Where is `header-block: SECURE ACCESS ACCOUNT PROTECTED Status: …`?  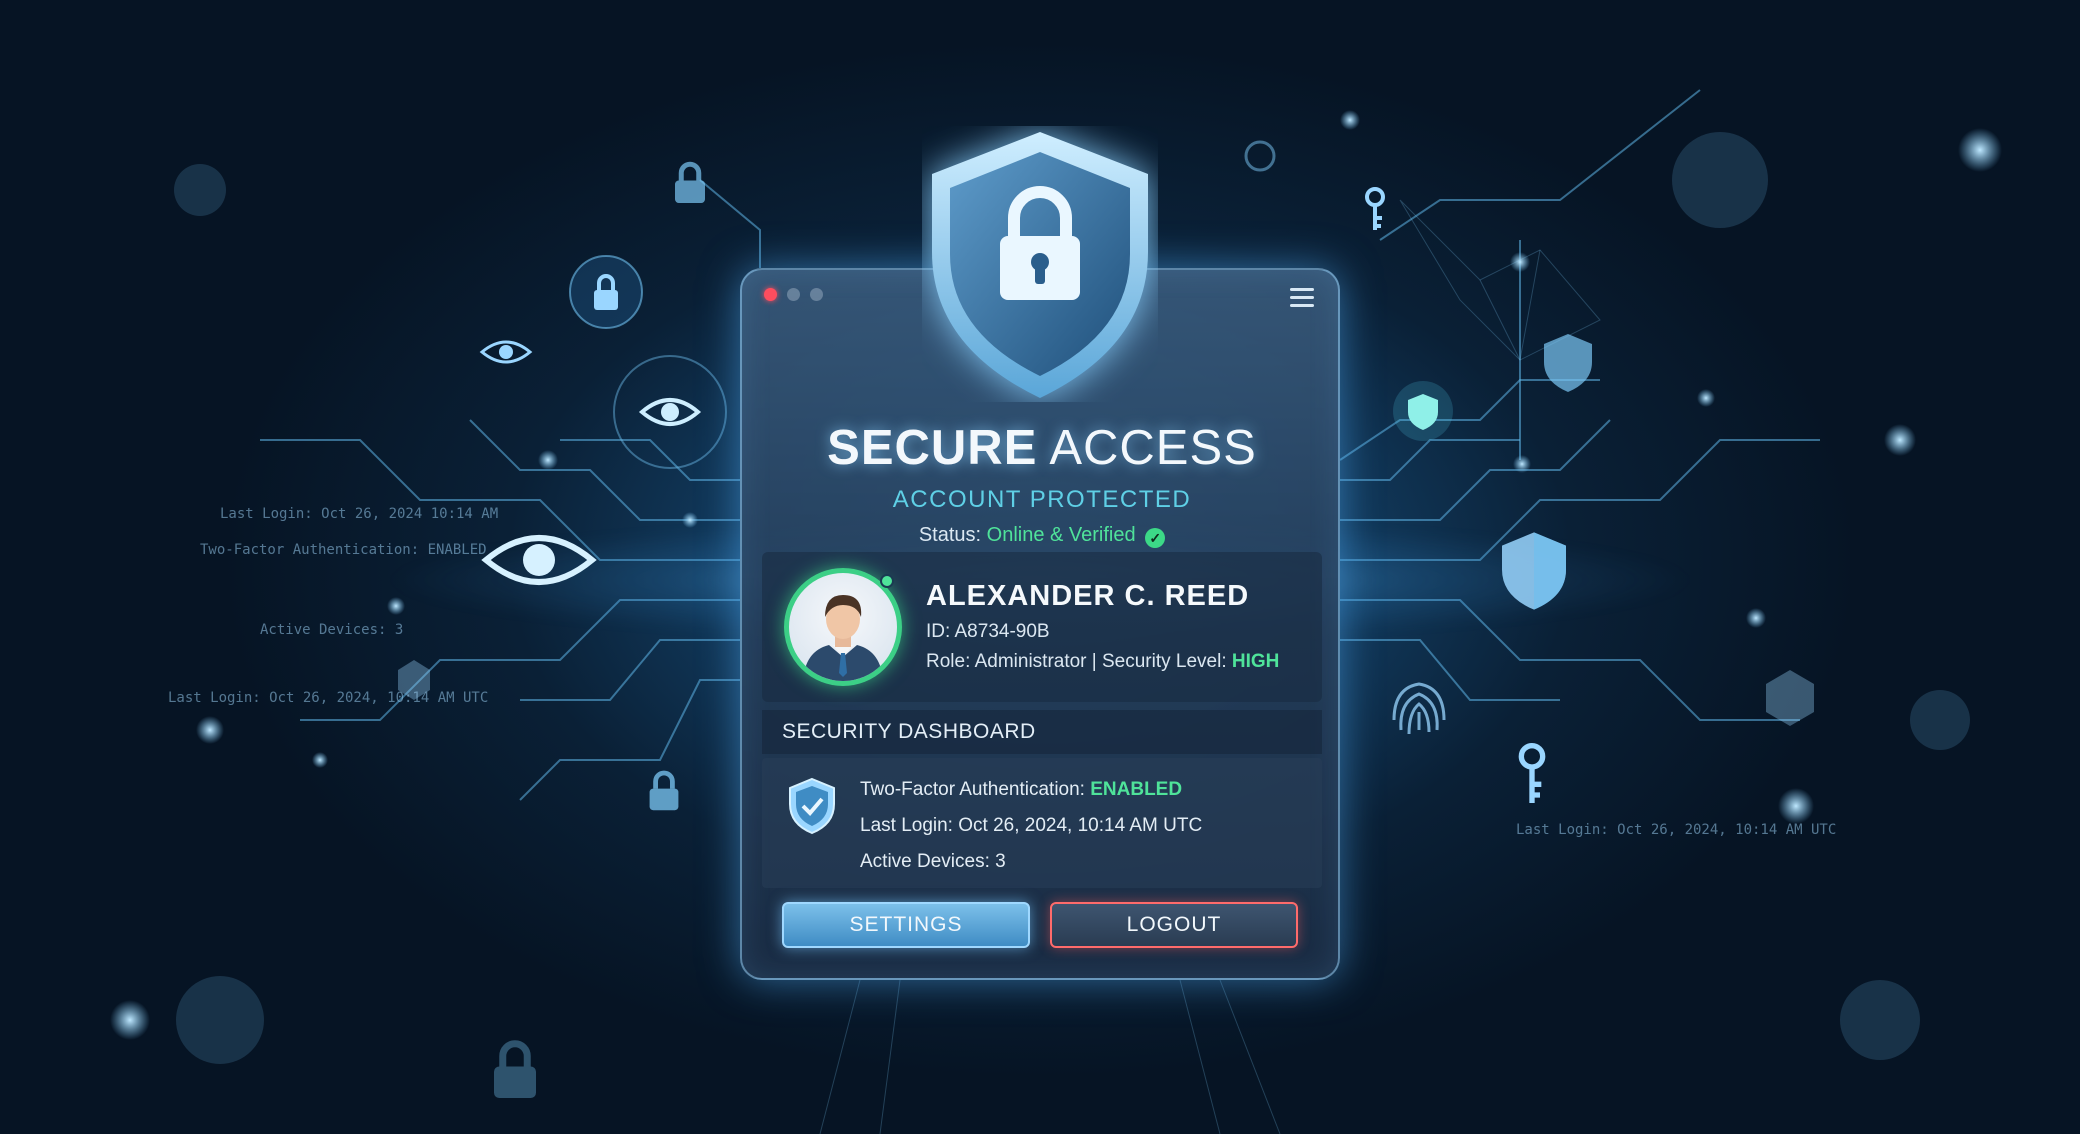 header-block: SECURE ACCESS ACCOUNT PROTECTED Status: … is located at coordinates (1042, 484).